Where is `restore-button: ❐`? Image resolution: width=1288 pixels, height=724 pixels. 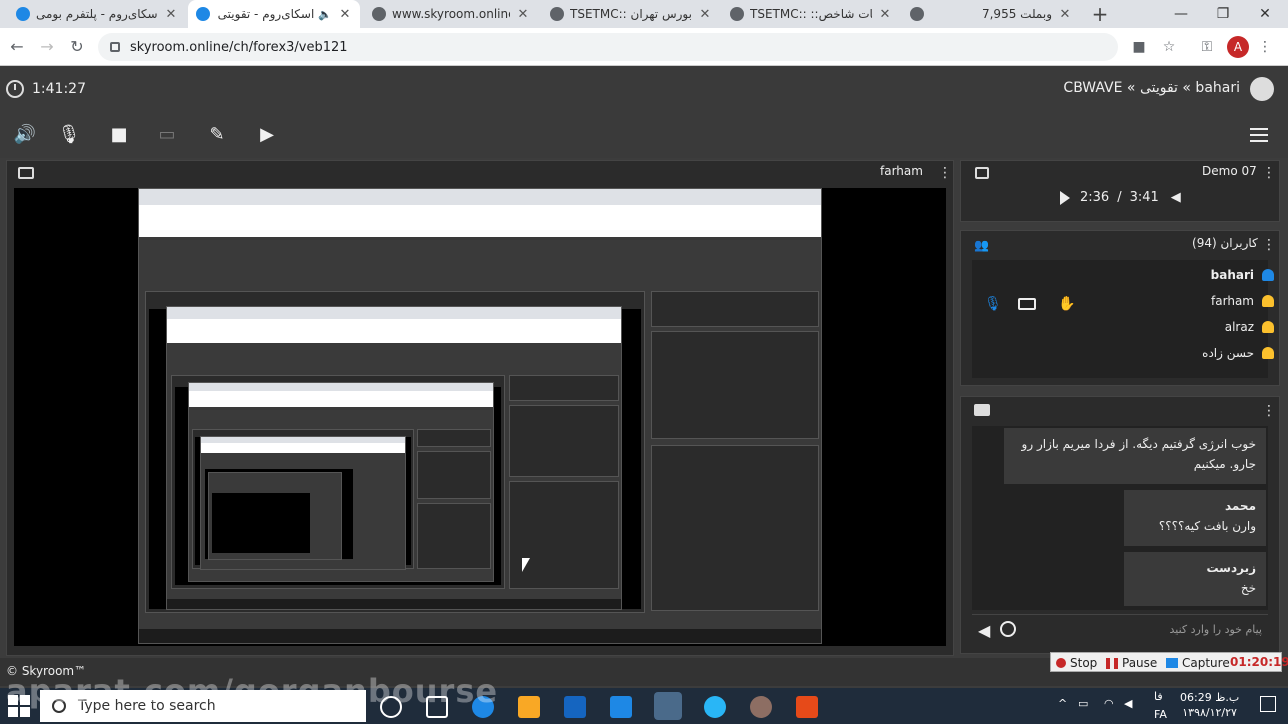
restore-button: ❐ is located at coordinates (1223, 14).